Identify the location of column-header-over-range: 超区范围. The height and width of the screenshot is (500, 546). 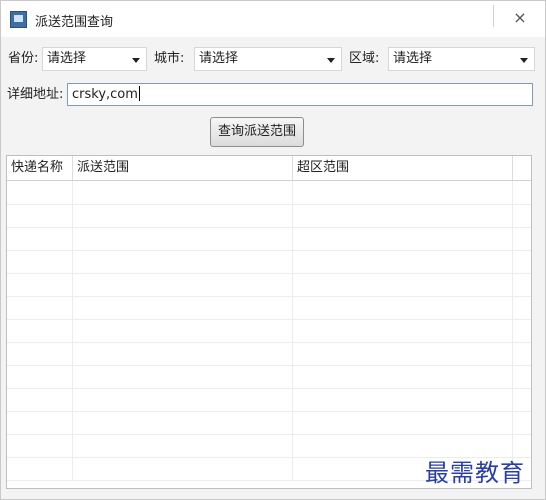
(403, 168).